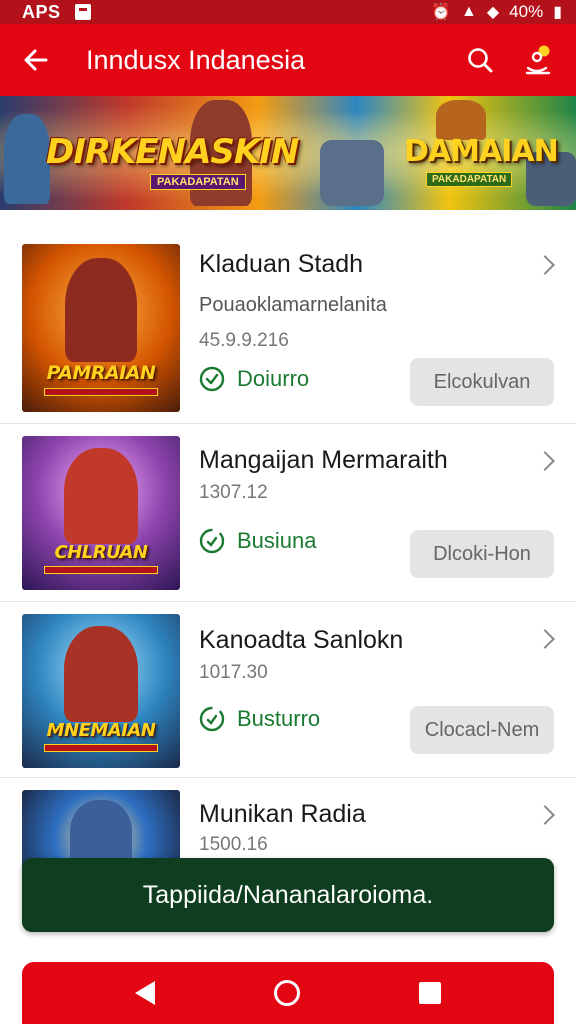 The height and width of the screenshot is (1024, 576). What do you see at coordinates (212, 379) in the screenshot?
I see `check-circle-icon` at bounding box center [212, 379].